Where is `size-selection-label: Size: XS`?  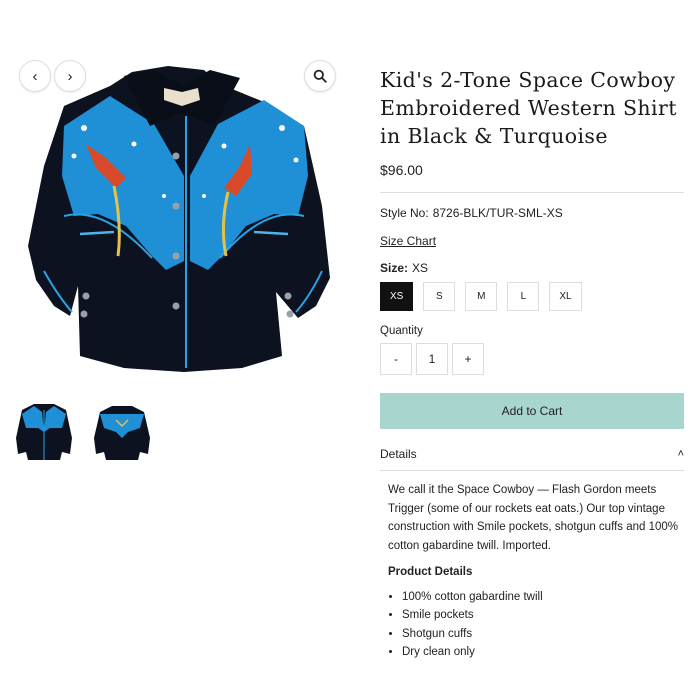 size-selection-label: Size: XS is located at coordinates (532, 268).